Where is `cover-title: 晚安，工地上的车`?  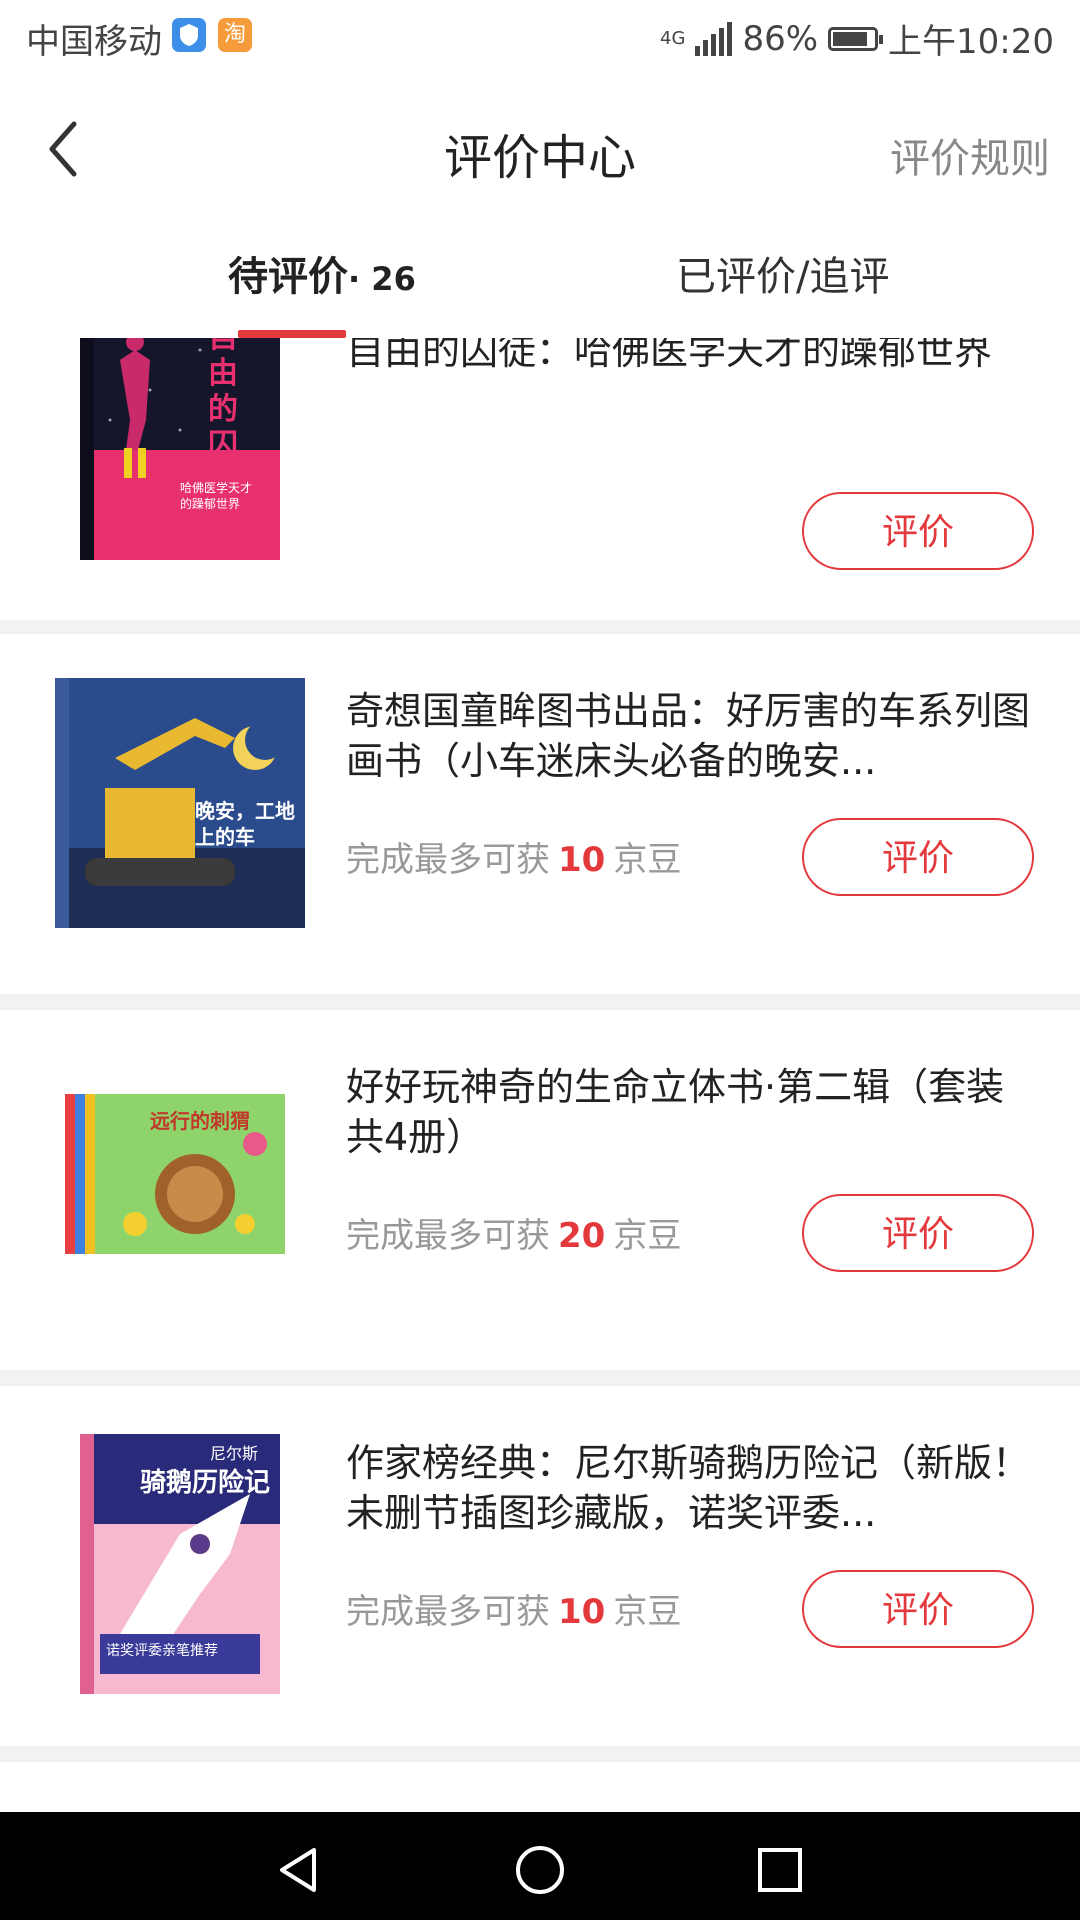 cover-title: 晚安，工地上的车 is located at coordinates (245, 824).